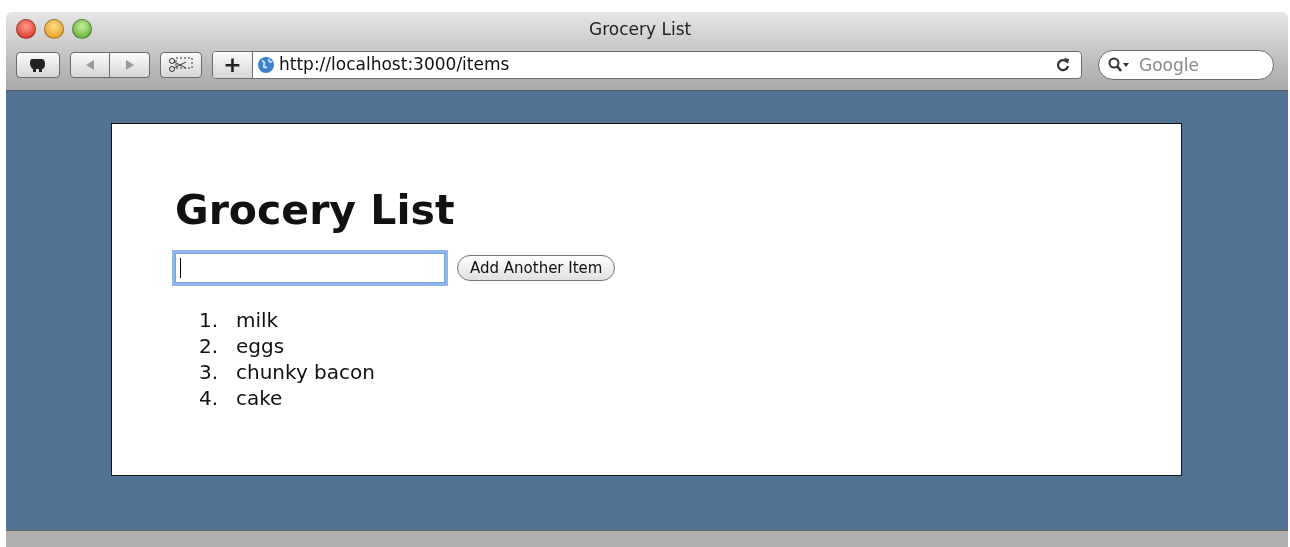 This screenshot has width=1290, height=547. What do you see at coordinates (1063, 65) in the screenshot?
I see `reload-icon` at bounding box center [1063, 65].